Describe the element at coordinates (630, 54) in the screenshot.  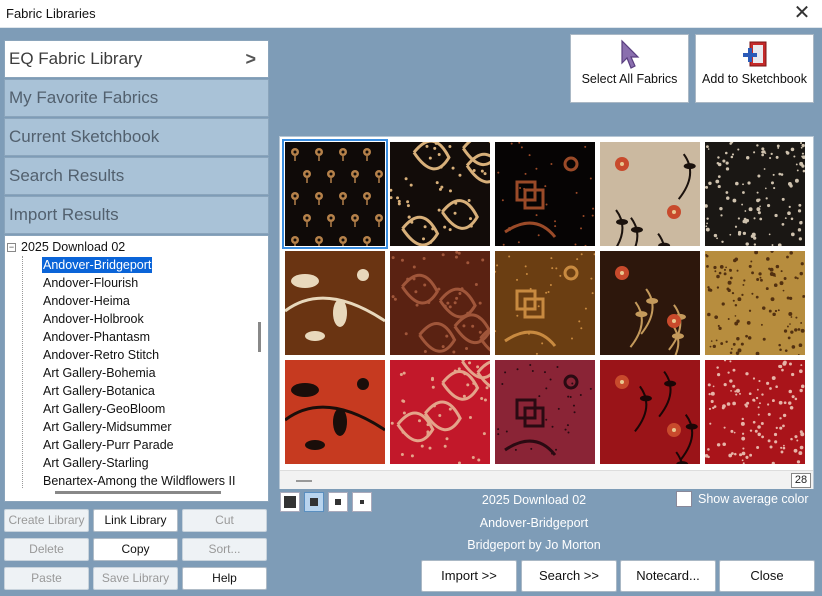
I see `cursor-select-icon` at that location.